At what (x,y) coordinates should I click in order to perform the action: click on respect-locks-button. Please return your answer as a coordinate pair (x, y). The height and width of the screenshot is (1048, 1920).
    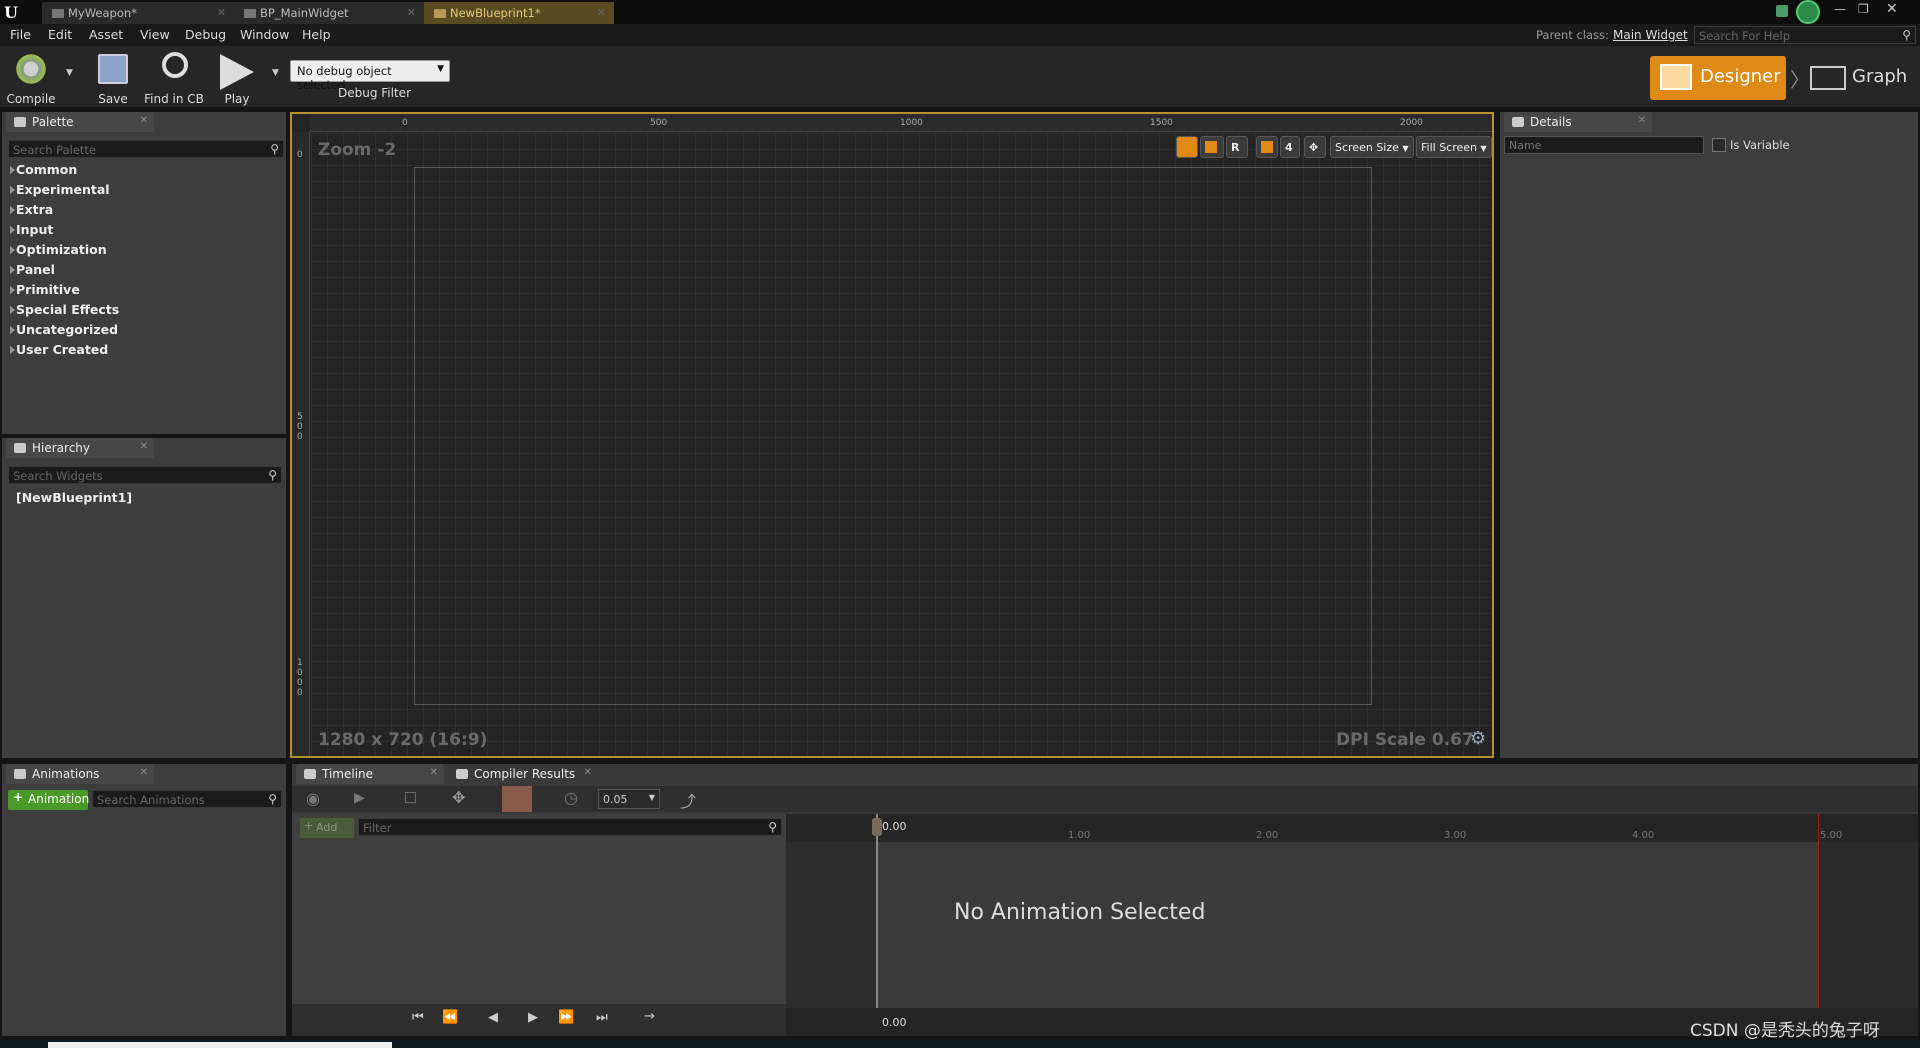
    Looking at the image, I should click on (1212, 147).